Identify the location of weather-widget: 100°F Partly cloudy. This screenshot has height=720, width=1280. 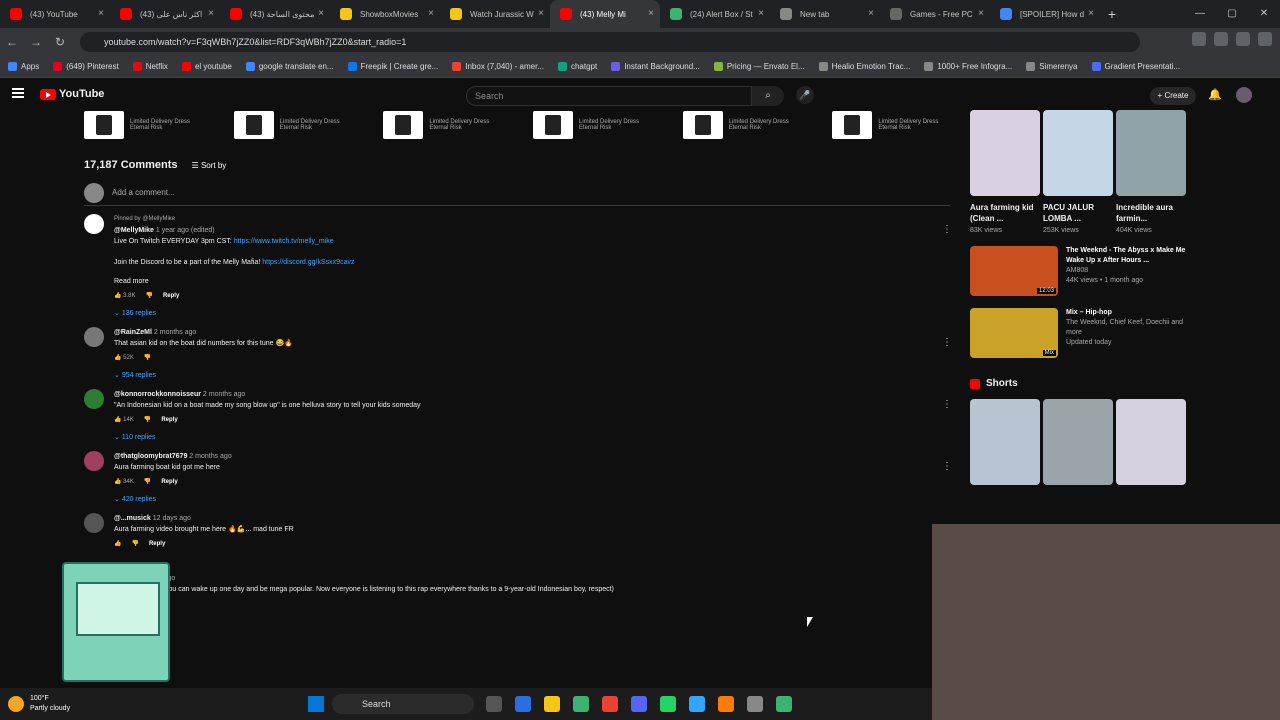
(39, 704).